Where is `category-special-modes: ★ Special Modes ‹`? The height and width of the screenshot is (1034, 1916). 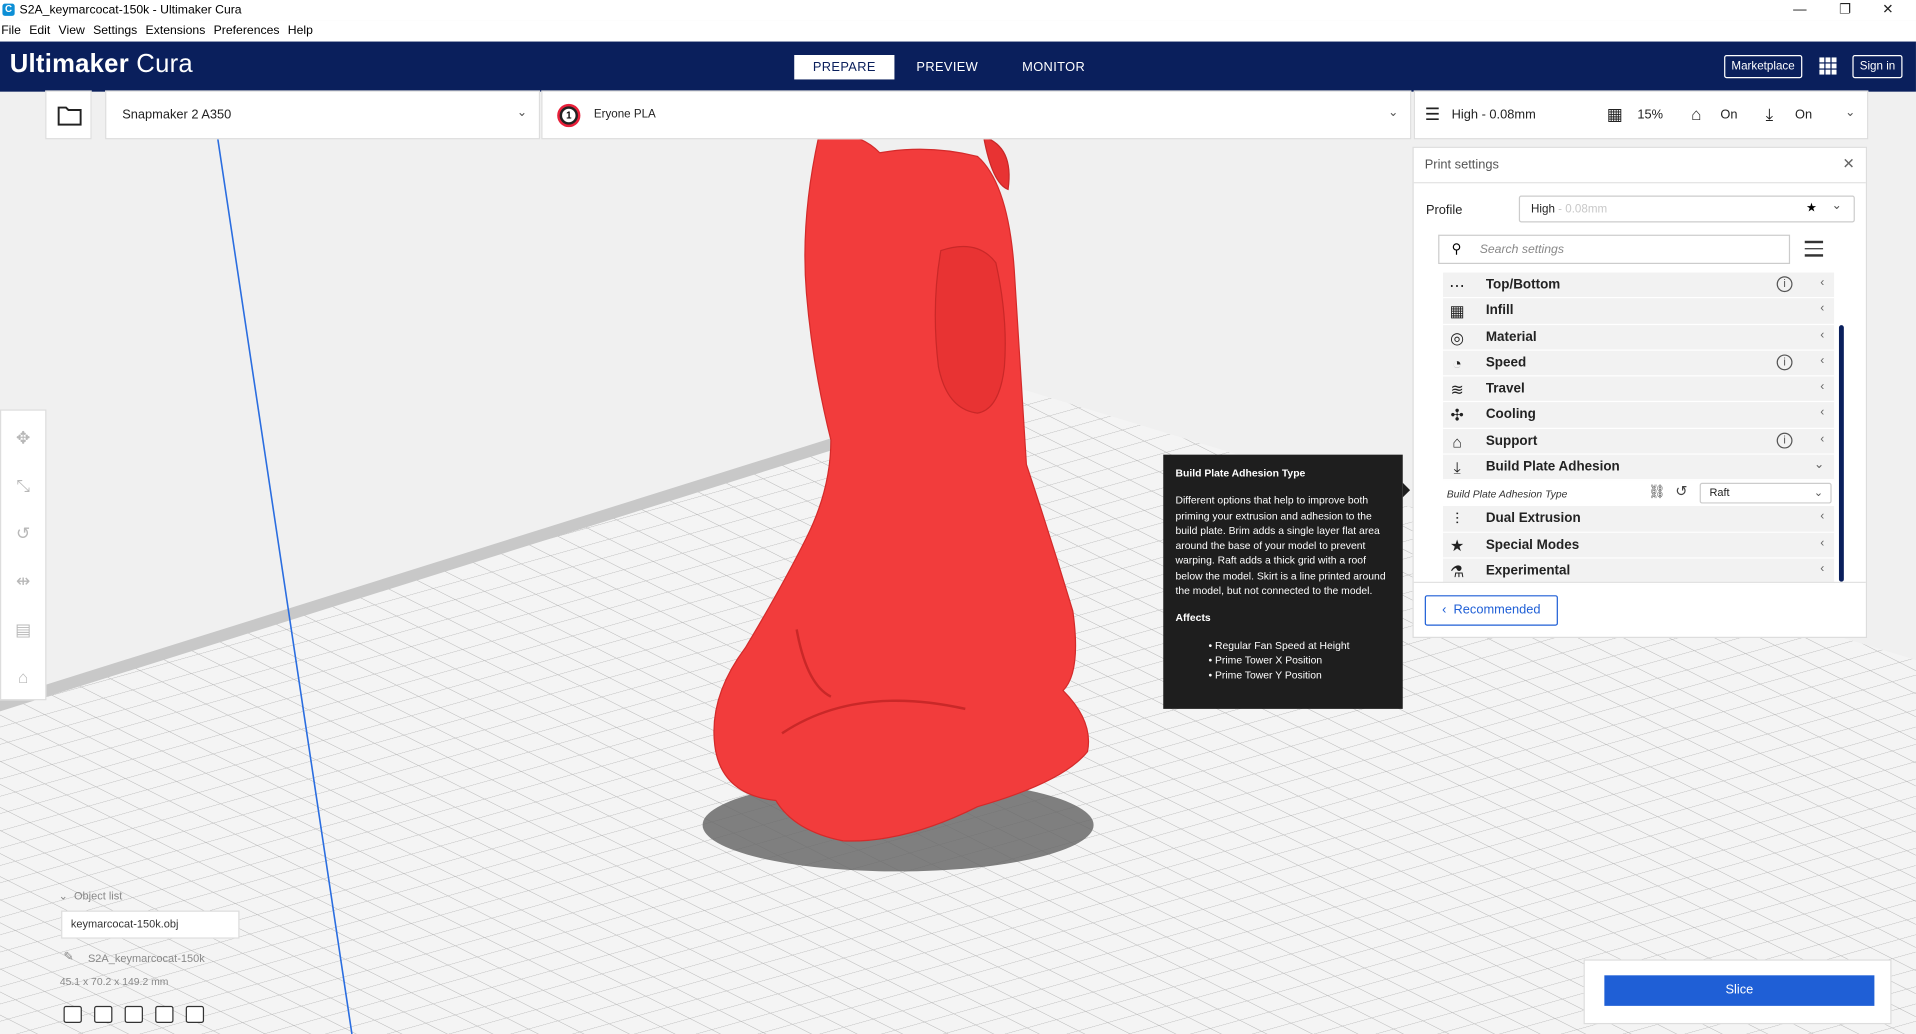 category-special-modes: ★ Special Modes ‹ is located at coordinates (1639, 545).